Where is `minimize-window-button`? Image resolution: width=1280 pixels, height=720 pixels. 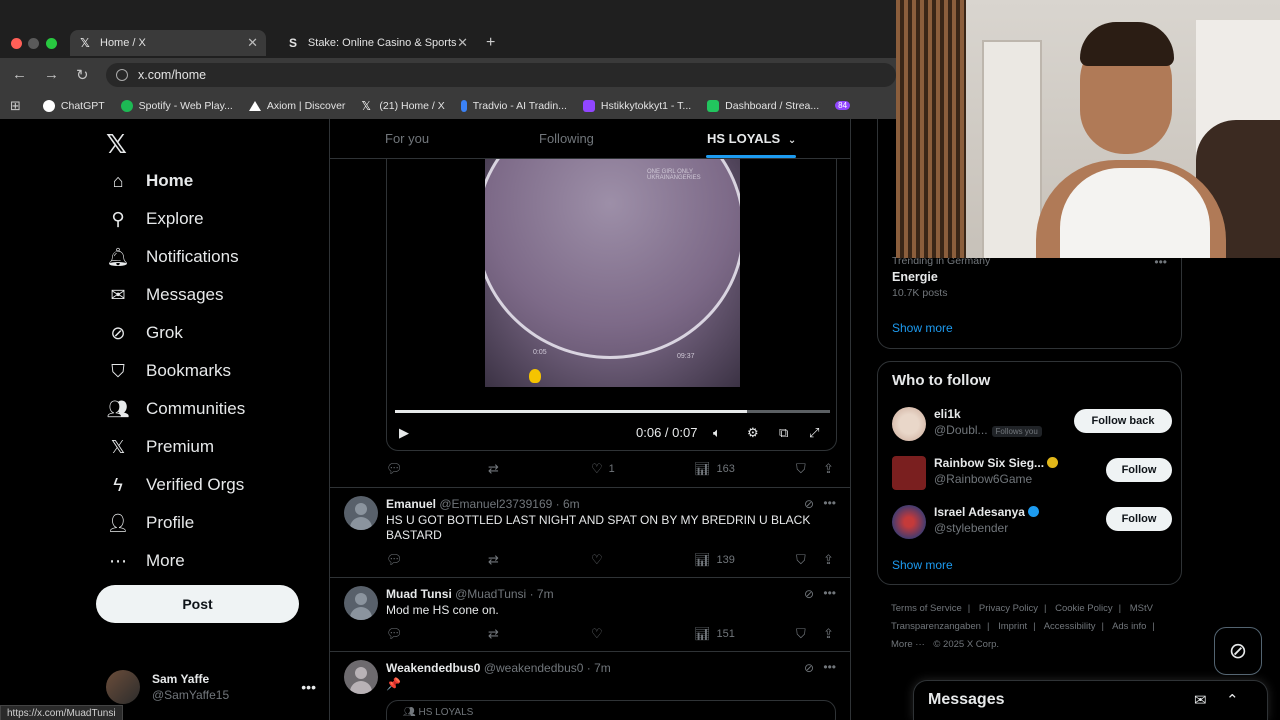 minimize-window-button is located at coordinates (33, 43).